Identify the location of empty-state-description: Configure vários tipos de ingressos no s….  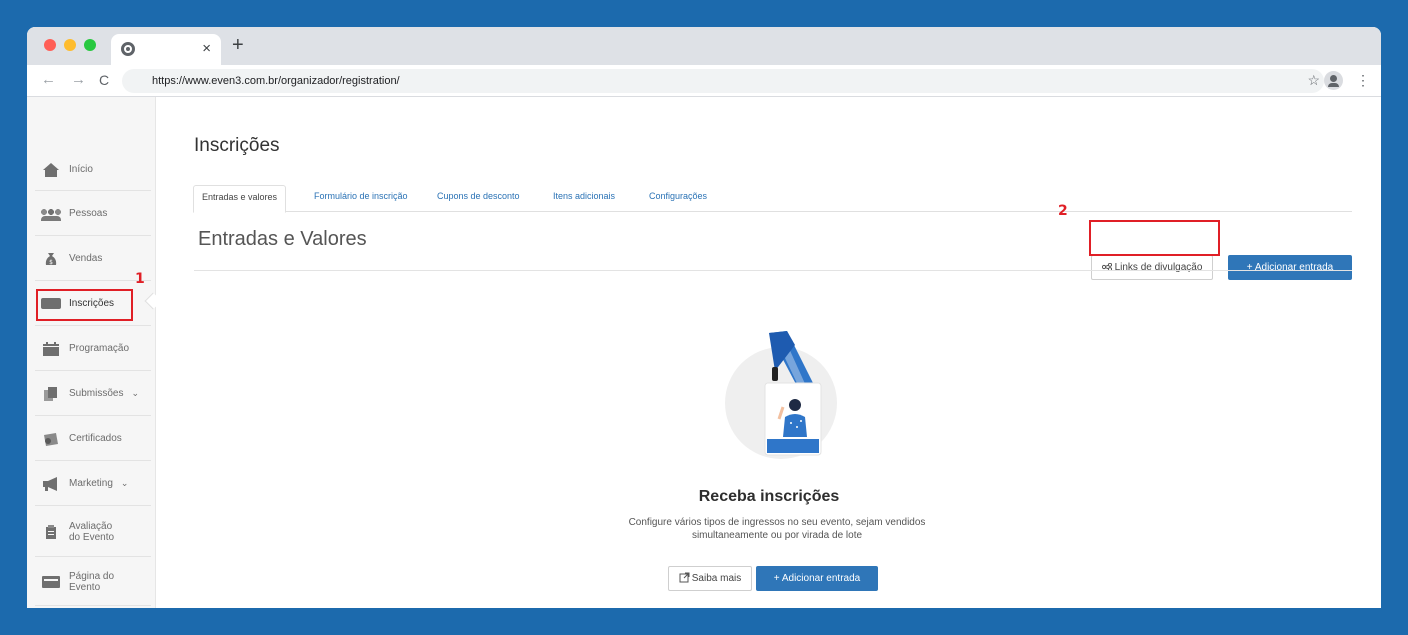
(777, 529).